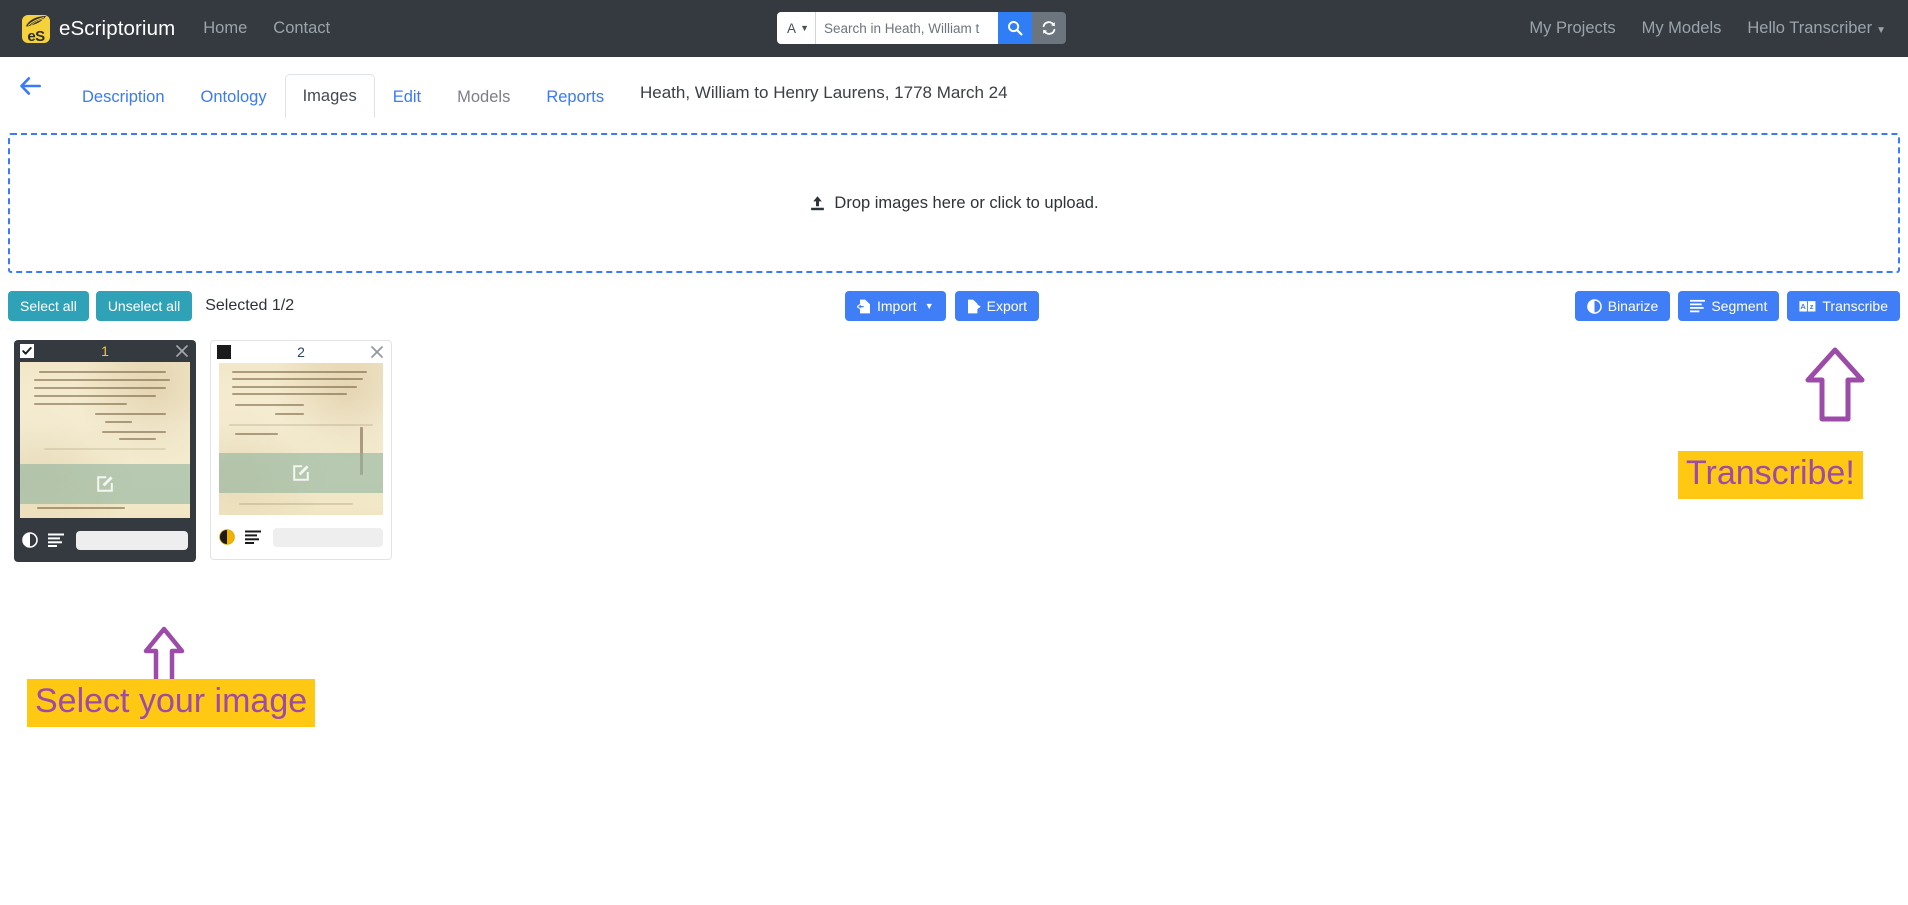  I want to click on check-icon, so click(27, 351).